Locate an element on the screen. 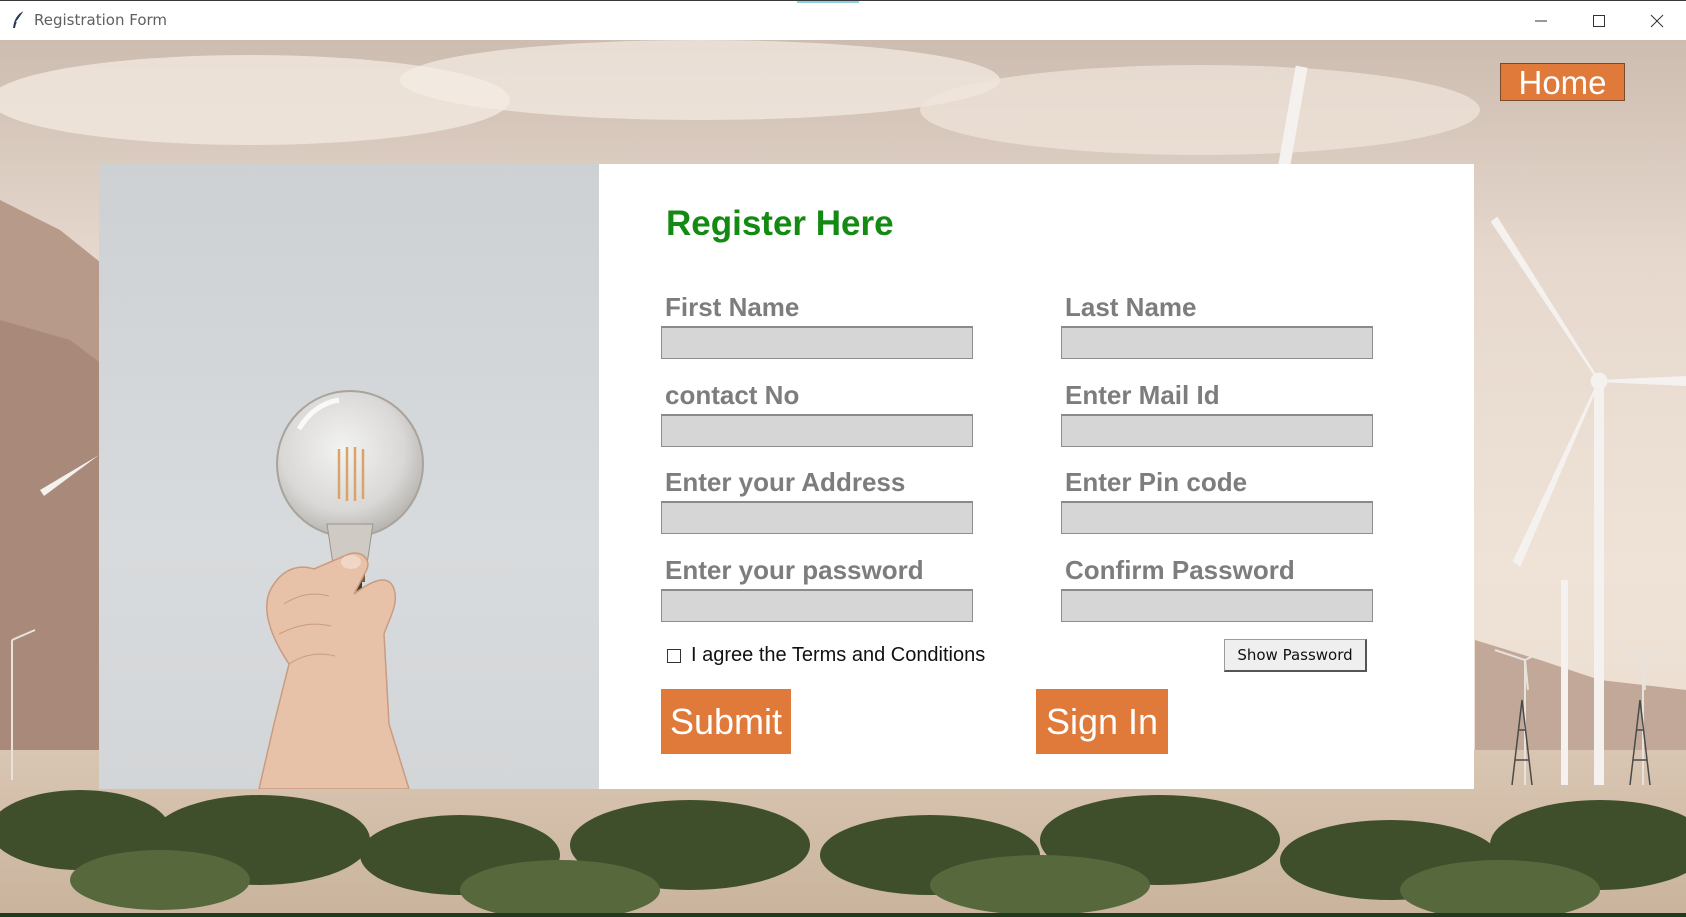 The height and width of the screenshot is (917, 1686). feather-icon is located at coordinates (19, 20).